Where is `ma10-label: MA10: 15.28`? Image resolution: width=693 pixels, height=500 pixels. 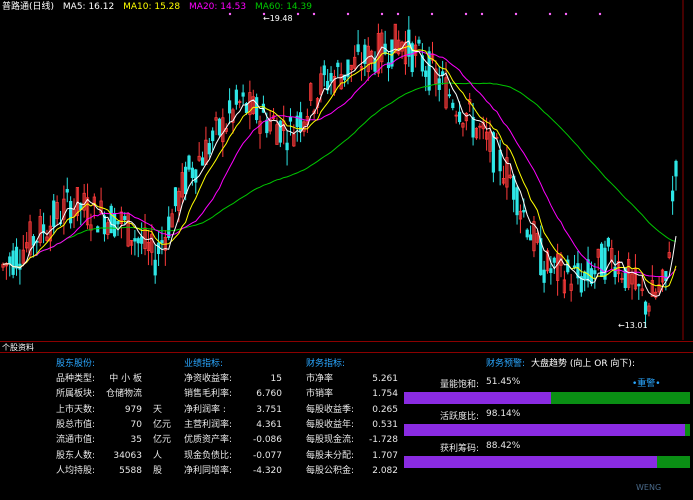
ma10-label: MA10: 15.28 is located at coordinates (152, 7).